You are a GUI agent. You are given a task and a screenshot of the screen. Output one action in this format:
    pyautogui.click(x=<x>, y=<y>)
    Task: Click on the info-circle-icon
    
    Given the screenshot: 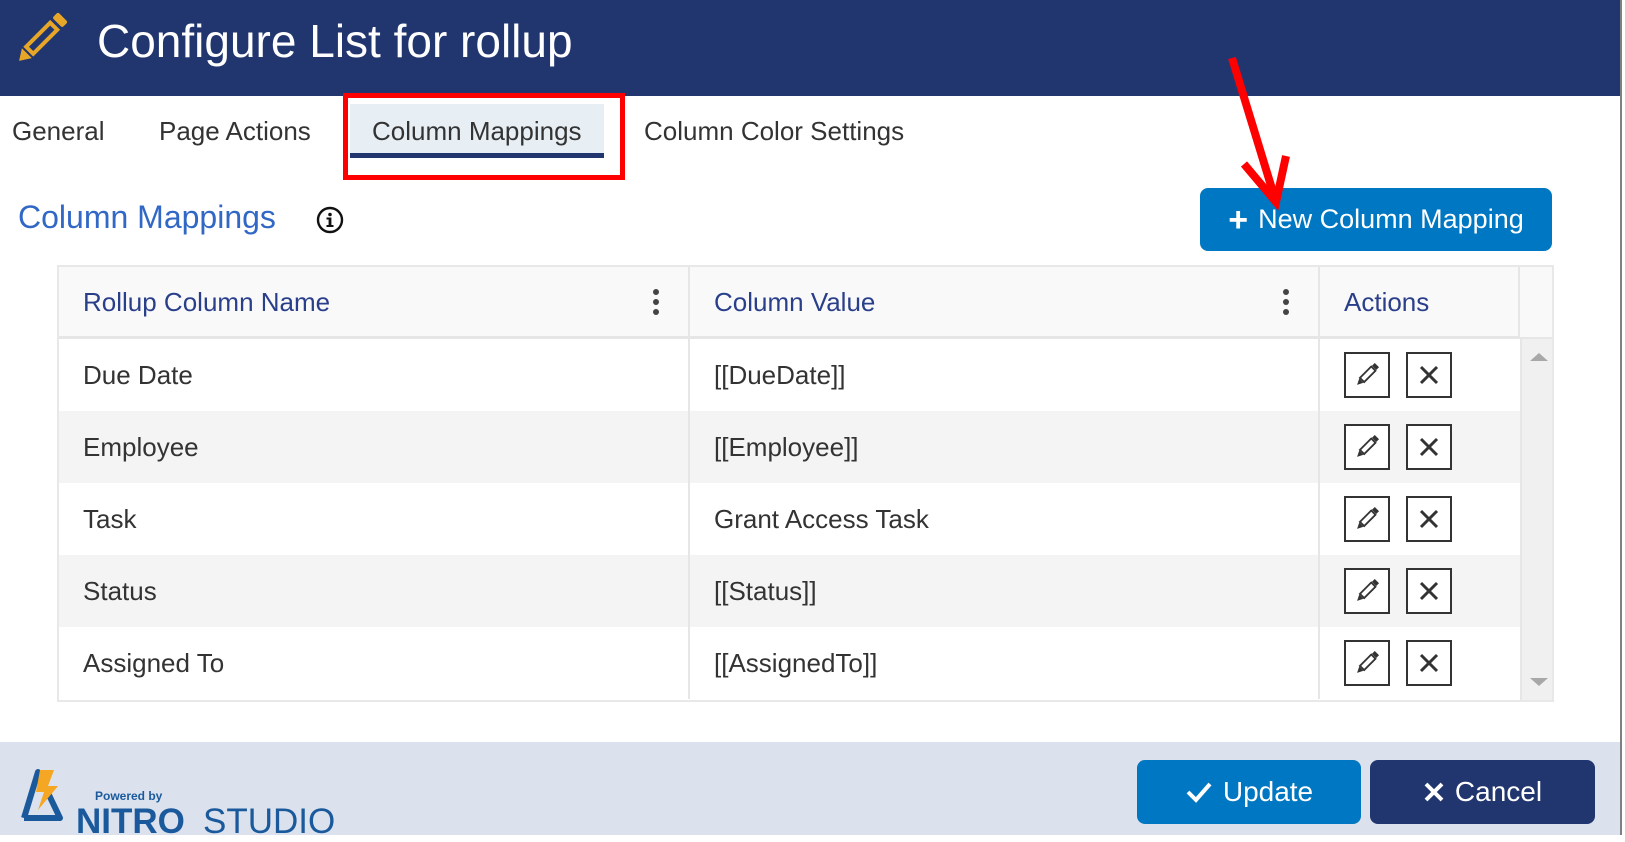 What is the action you would take?
    pyautogui.click(x=330, y=220)
    